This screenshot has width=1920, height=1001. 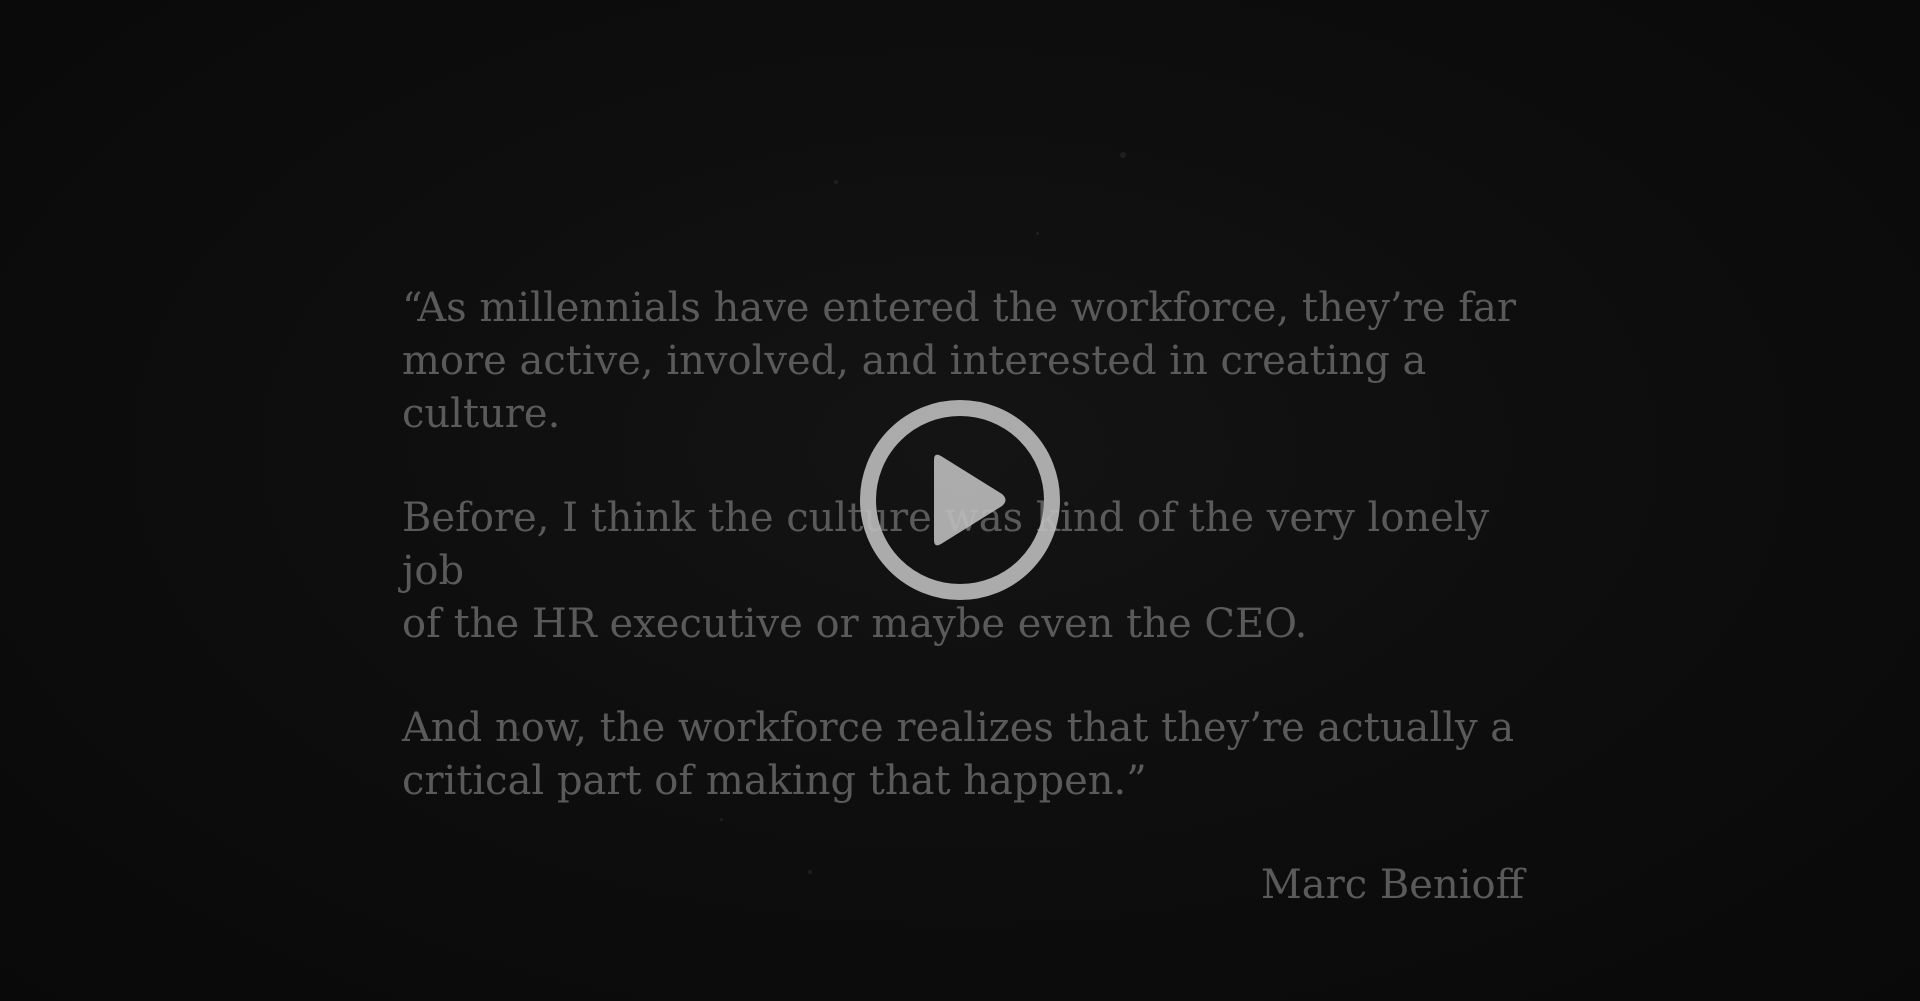 I want to click on play-button, so click(x=960, y=500).